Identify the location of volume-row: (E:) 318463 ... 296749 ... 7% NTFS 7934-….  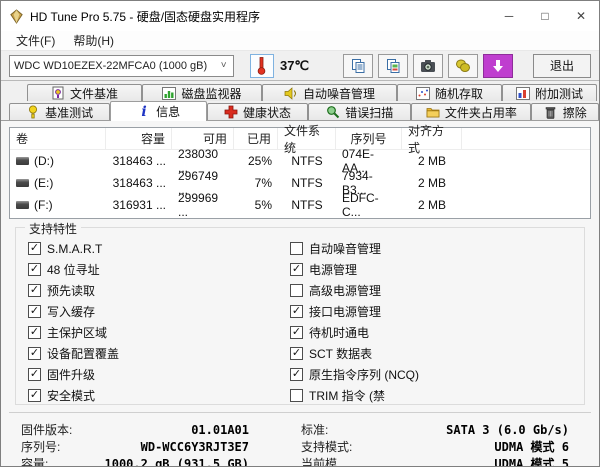
(300, 183).